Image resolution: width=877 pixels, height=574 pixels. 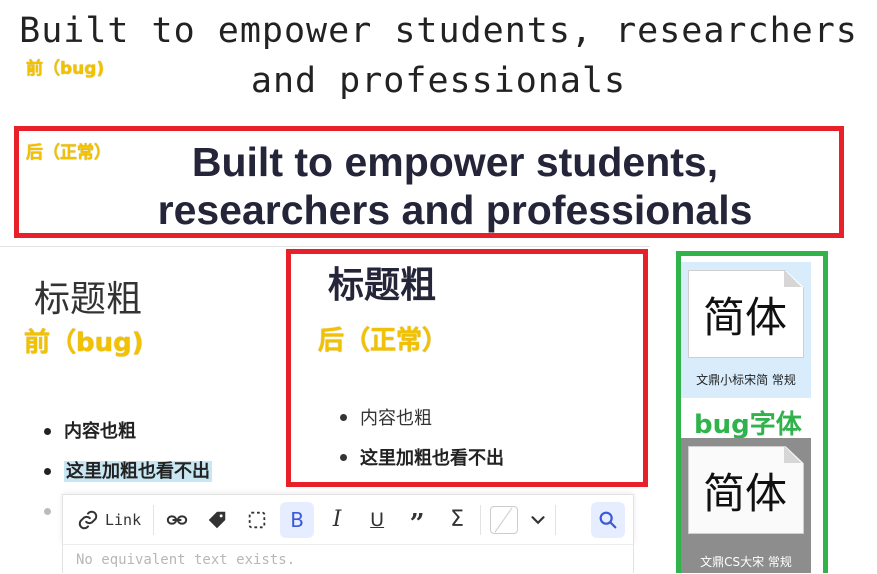 I want to click on dashed-square-button, so click(x=257, y=520).